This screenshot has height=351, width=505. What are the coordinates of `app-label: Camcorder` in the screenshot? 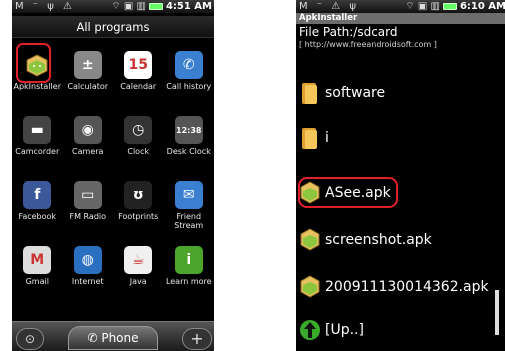 It's located at (37, 151).